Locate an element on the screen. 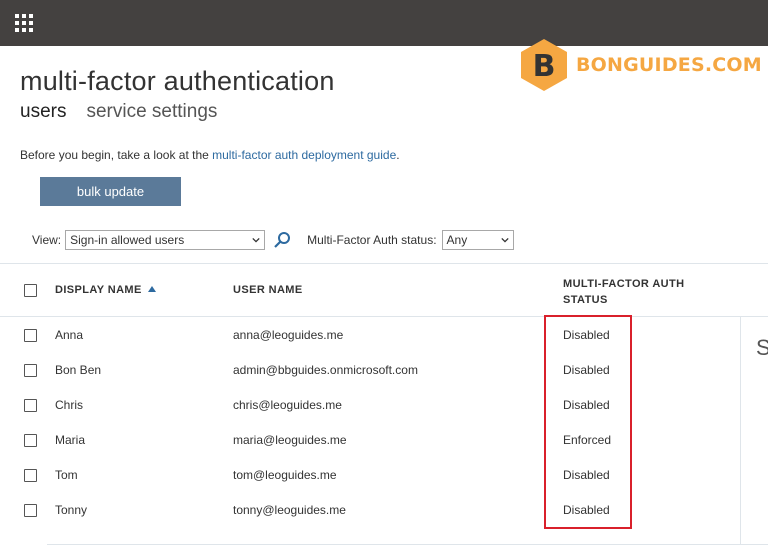 This screenshot has height=546, width=768. display-name-cell: Anna is located at coordinates (69, 335).